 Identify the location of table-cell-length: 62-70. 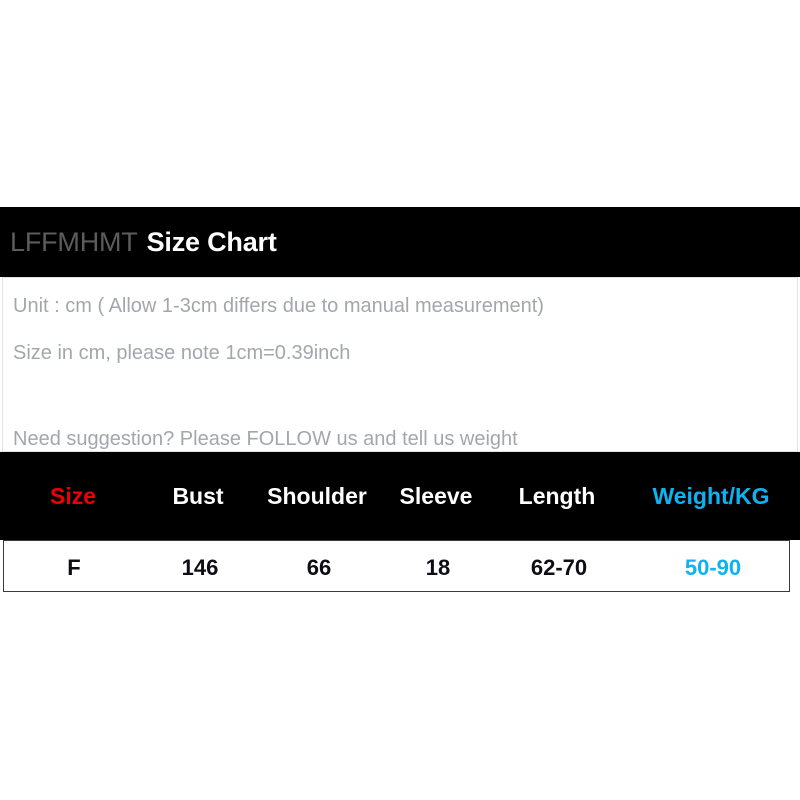
(559, 567).